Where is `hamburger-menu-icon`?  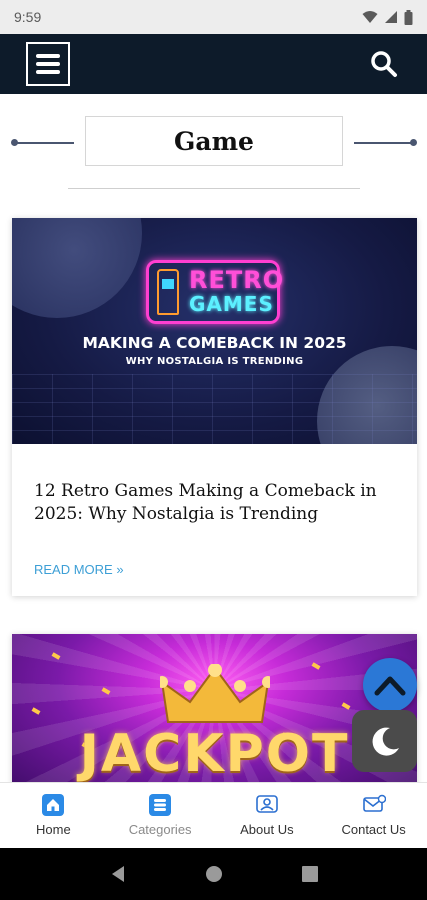 hamburger-menu-icon is located at coordinates (48, 56).